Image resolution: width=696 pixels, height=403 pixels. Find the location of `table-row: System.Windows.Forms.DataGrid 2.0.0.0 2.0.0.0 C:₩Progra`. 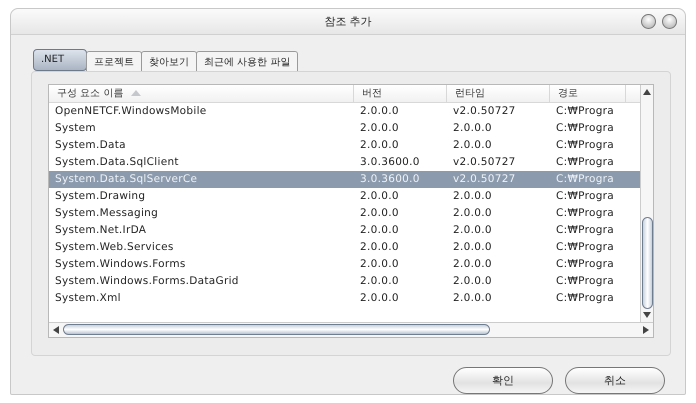

table-row: System.Windows.Forms.DataGrid 2.0.0.0 2.0.0.0 C:₩Progra is located at coordinates (344, 281).